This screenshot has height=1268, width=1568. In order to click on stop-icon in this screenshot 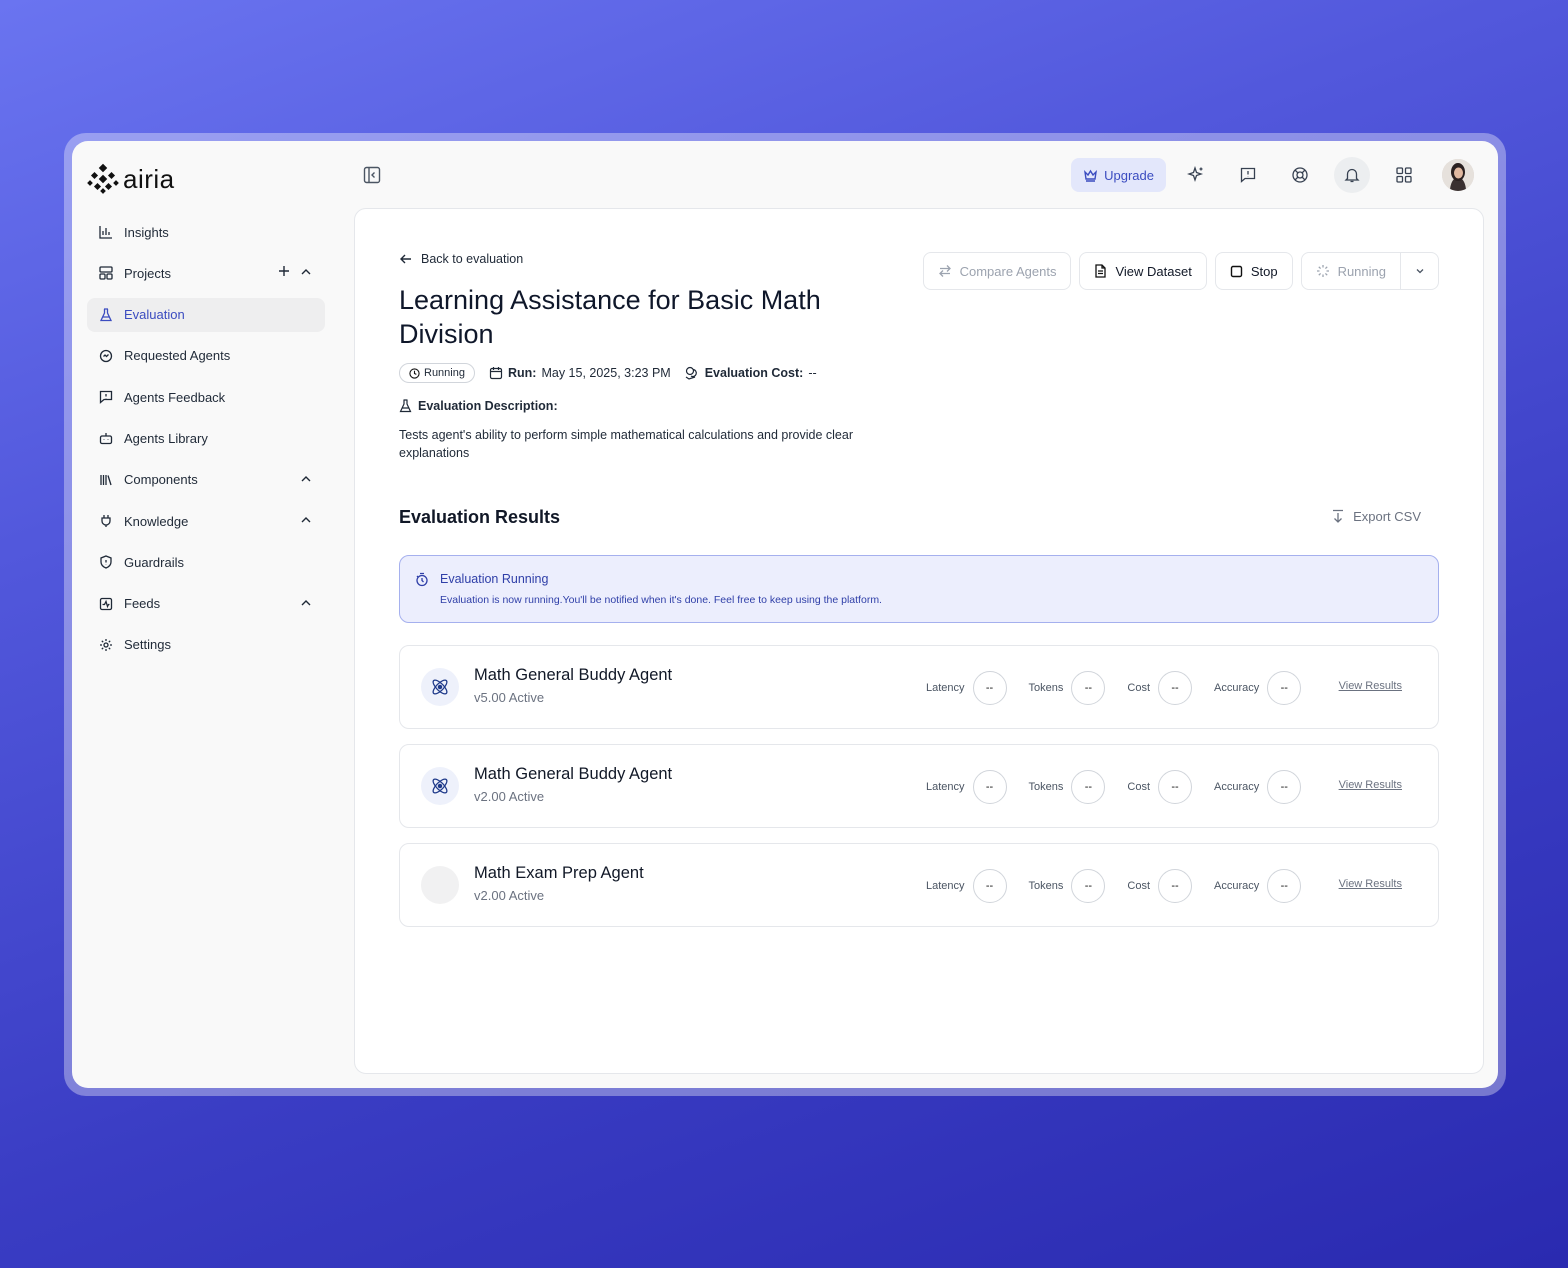, I will do `click(1236, 271)`.